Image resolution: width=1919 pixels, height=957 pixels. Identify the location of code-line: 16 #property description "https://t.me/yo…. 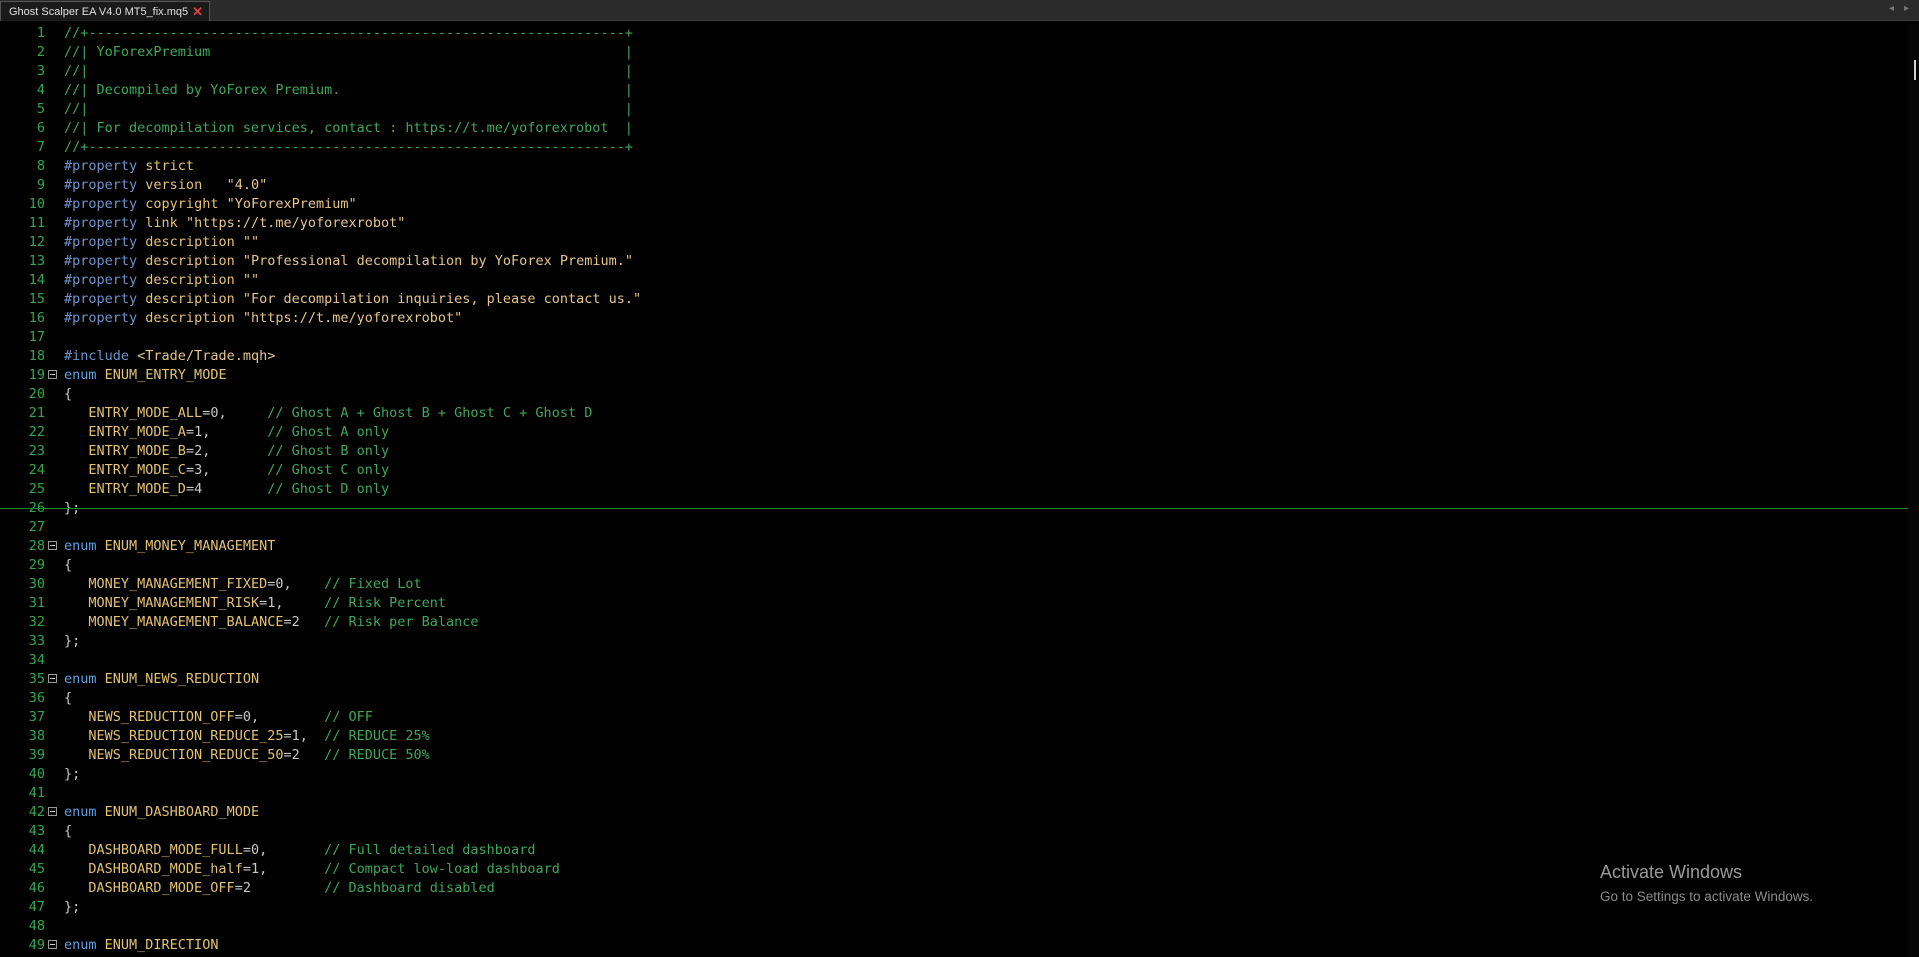
(950, 318).